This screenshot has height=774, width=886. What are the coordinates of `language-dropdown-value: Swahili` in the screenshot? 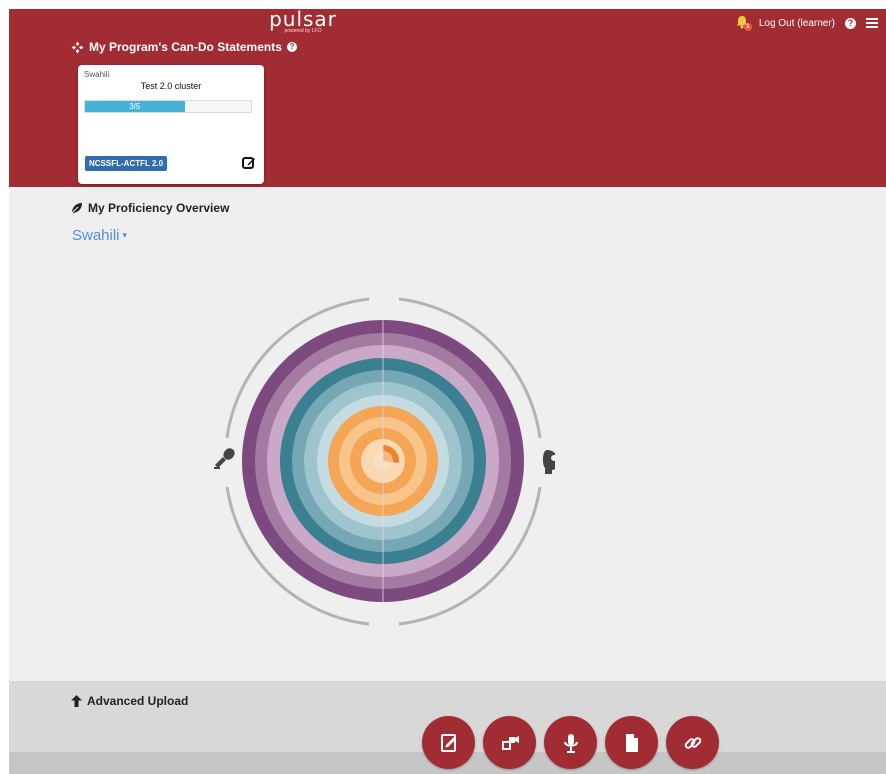 It's located at (96, 235).